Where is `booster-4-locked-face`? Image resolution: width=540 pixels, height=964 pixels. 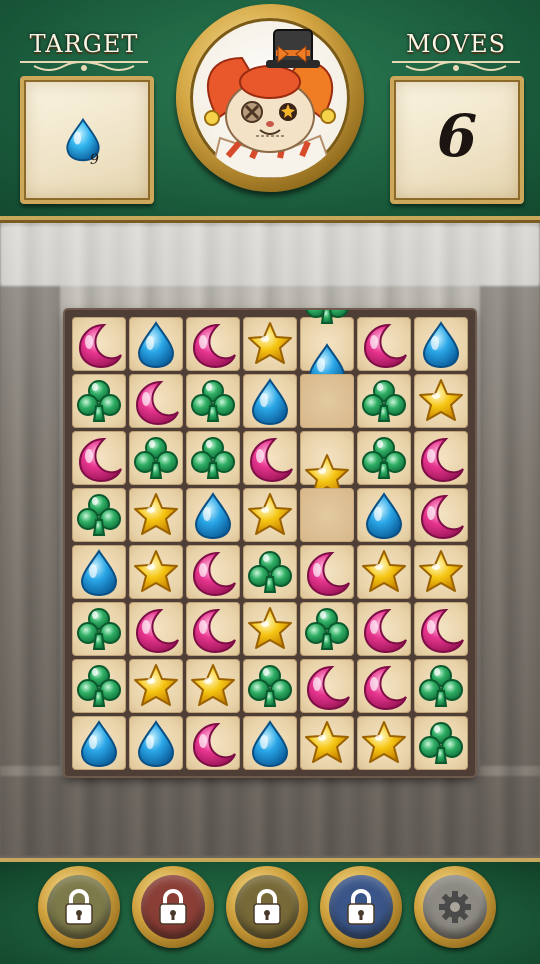 booster-4-locked-face is located at coordinates (361, 907).